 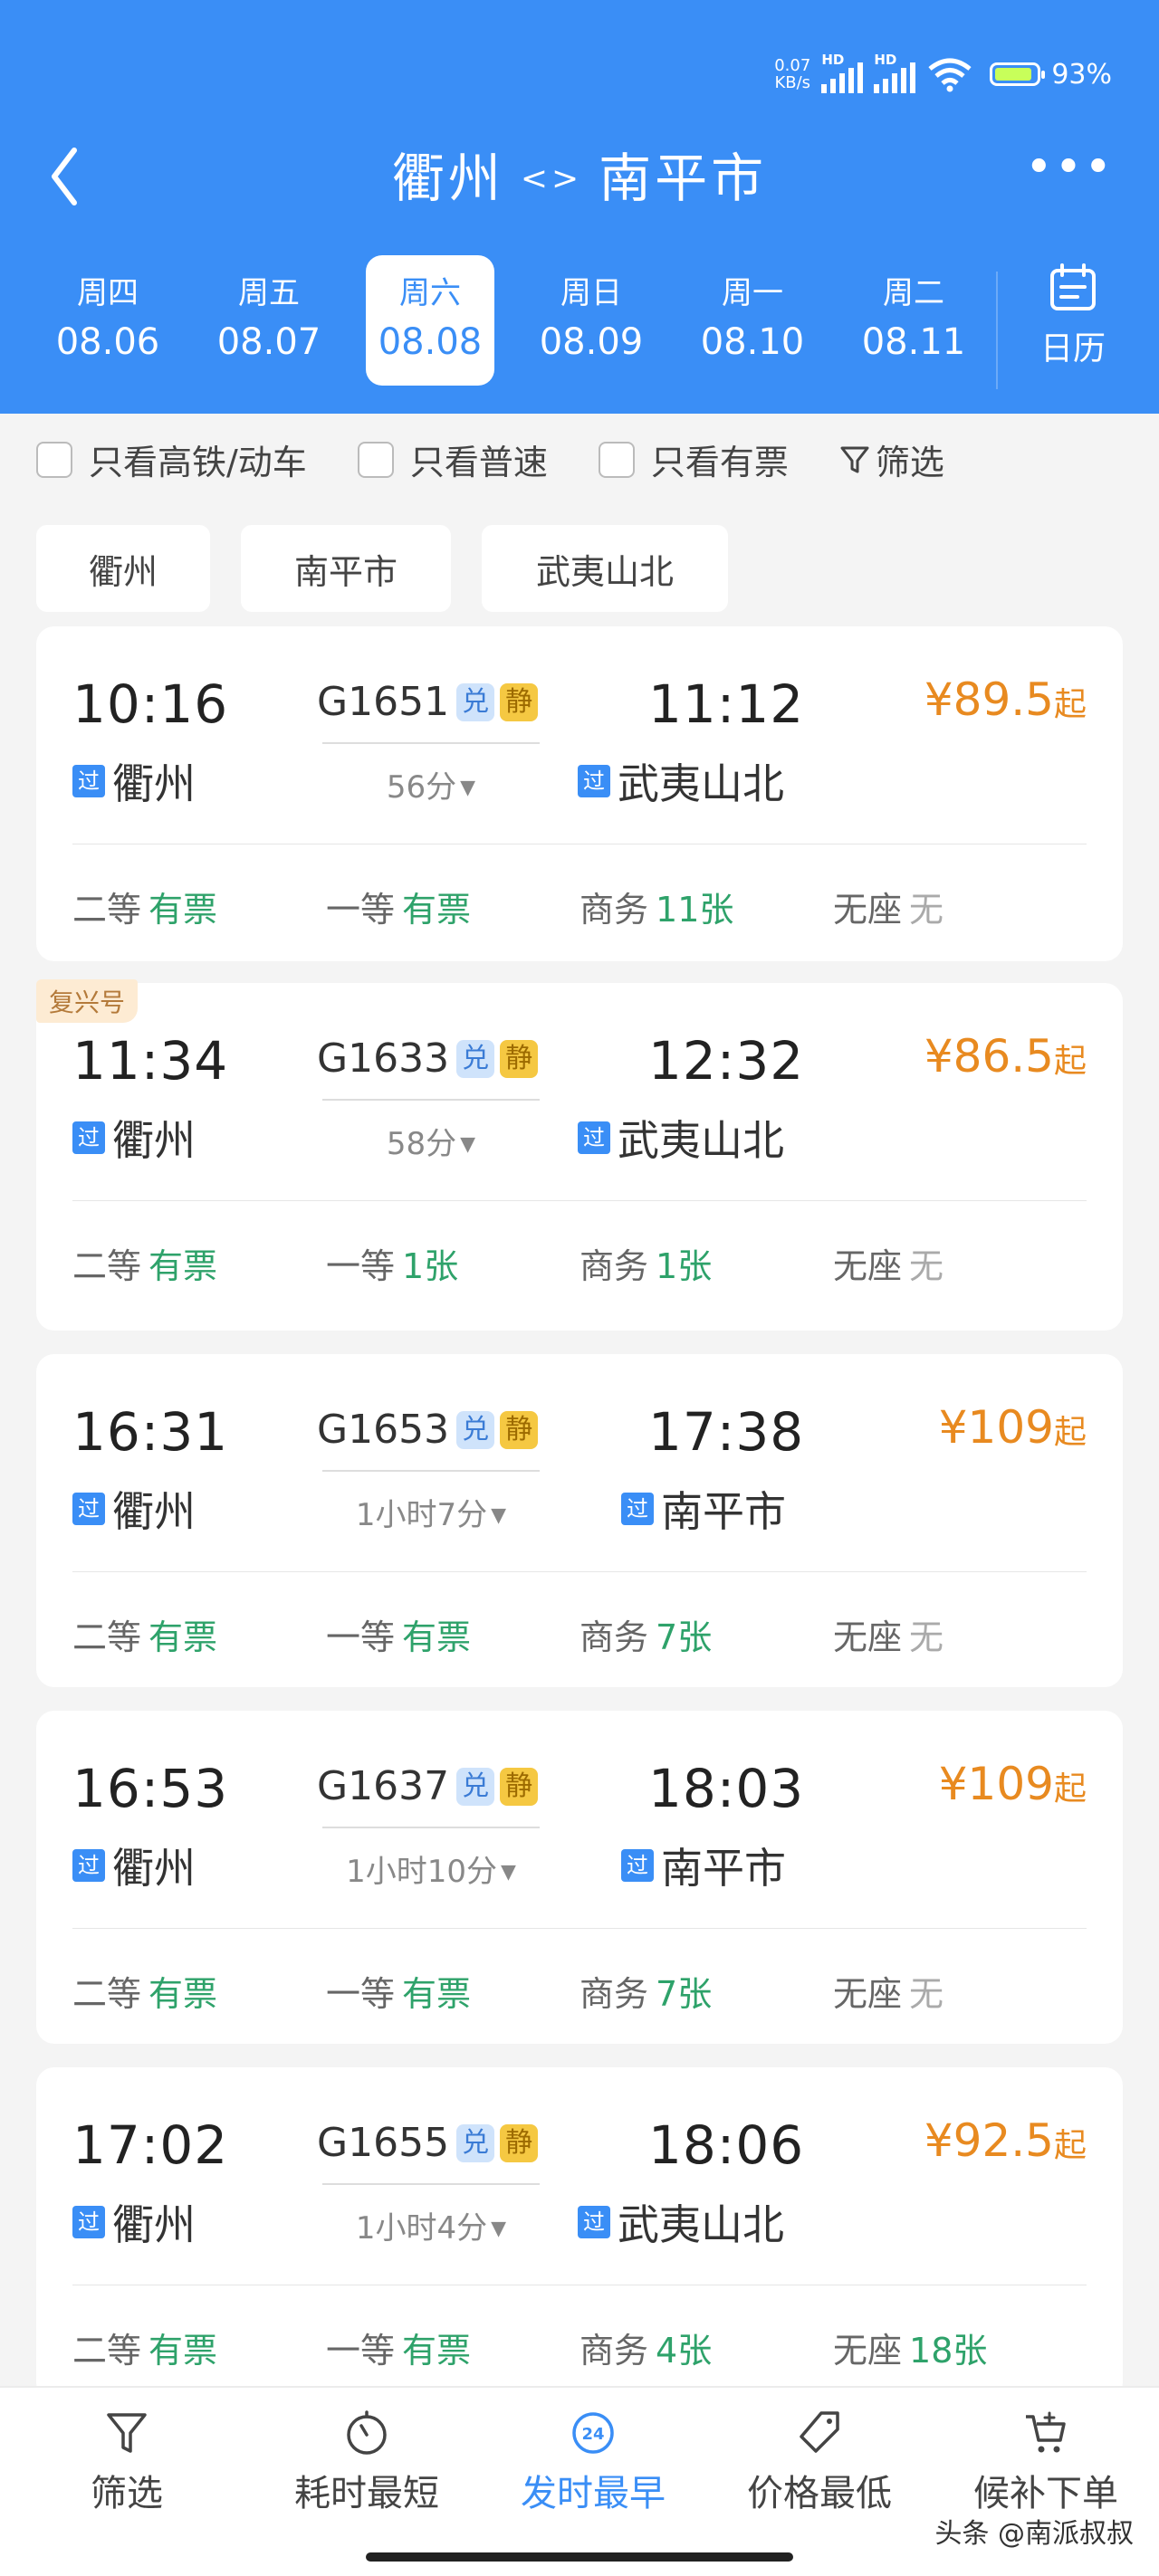 I want to click on train-number: G1653 兑静, so click(x=428, y=1430).